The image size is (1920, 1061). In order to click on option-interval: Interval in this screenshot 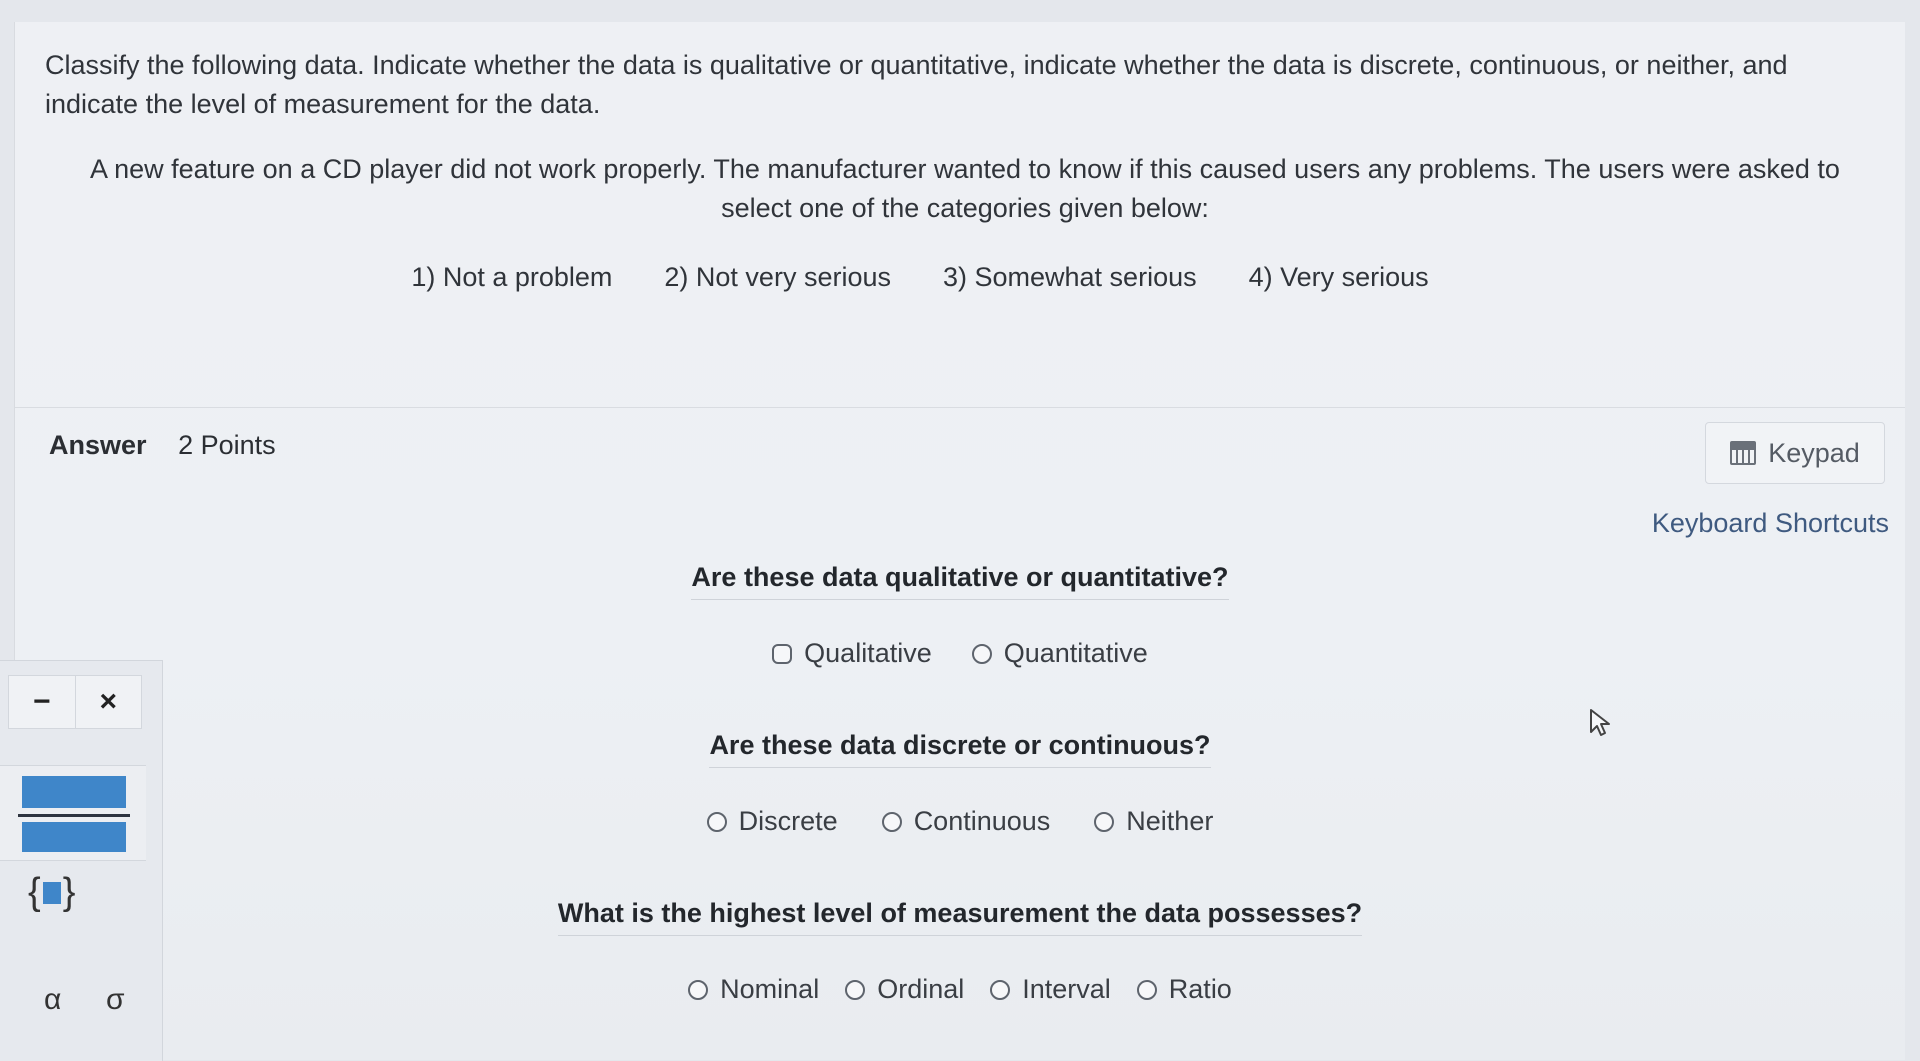, I will do `click(1050, 989)`.